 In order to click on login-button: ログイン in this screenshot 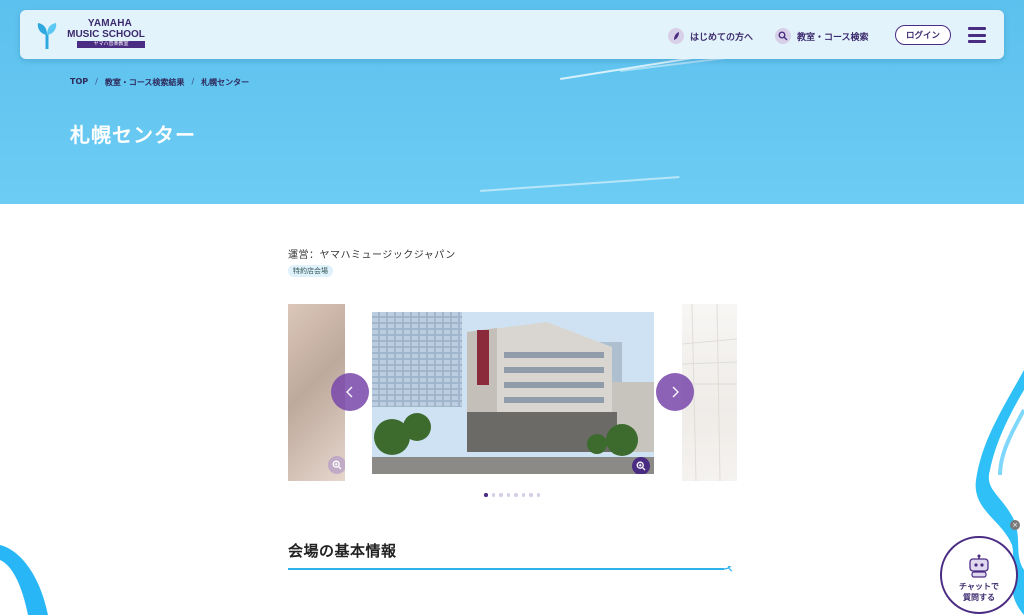, I will do `click(923, 35)`.